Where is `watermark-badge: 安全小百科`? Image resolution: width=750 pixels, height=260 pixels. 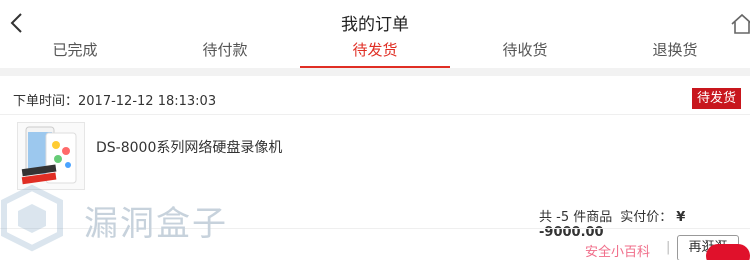 watermark-badge: 安全小百科 is located at coordinates (618, 252).